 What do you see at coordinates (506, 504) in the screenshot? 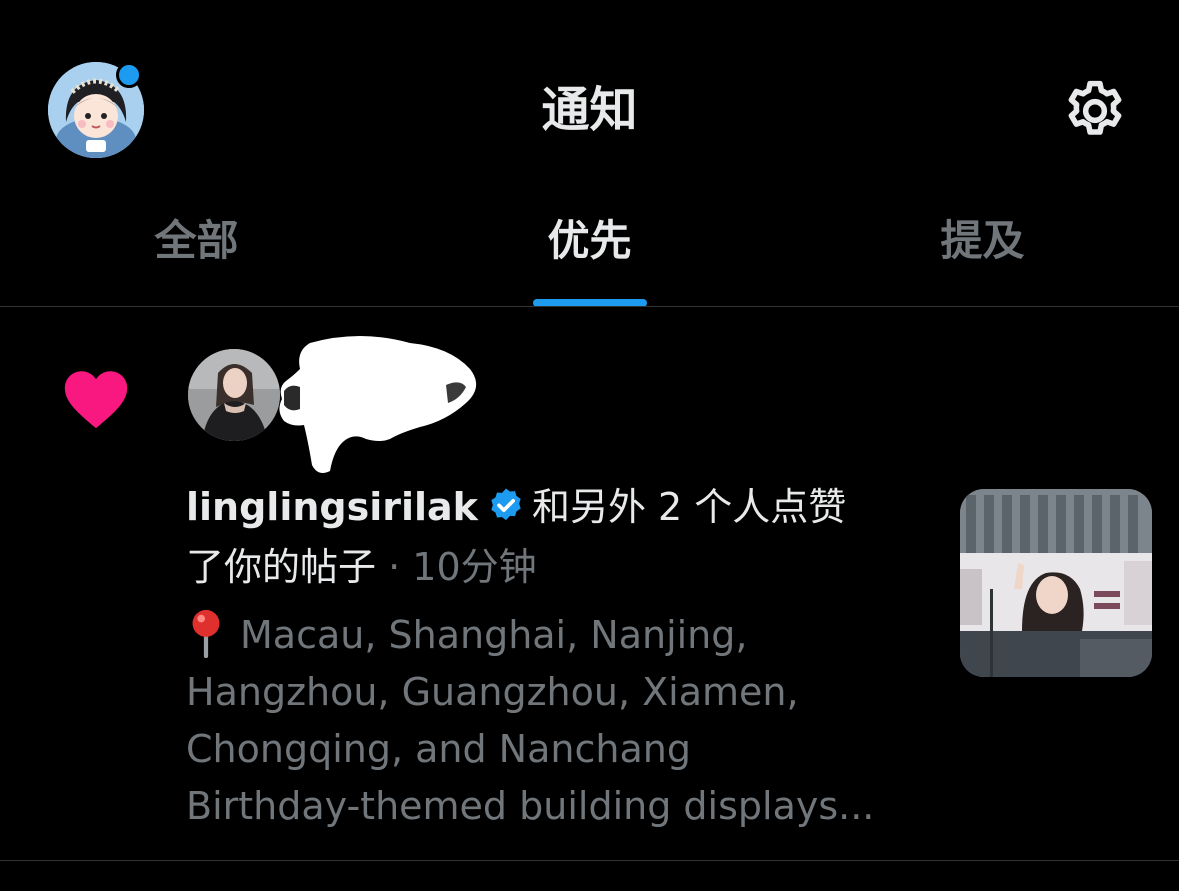
I see `verified-badge-icon` at bounding box center [506, 504].